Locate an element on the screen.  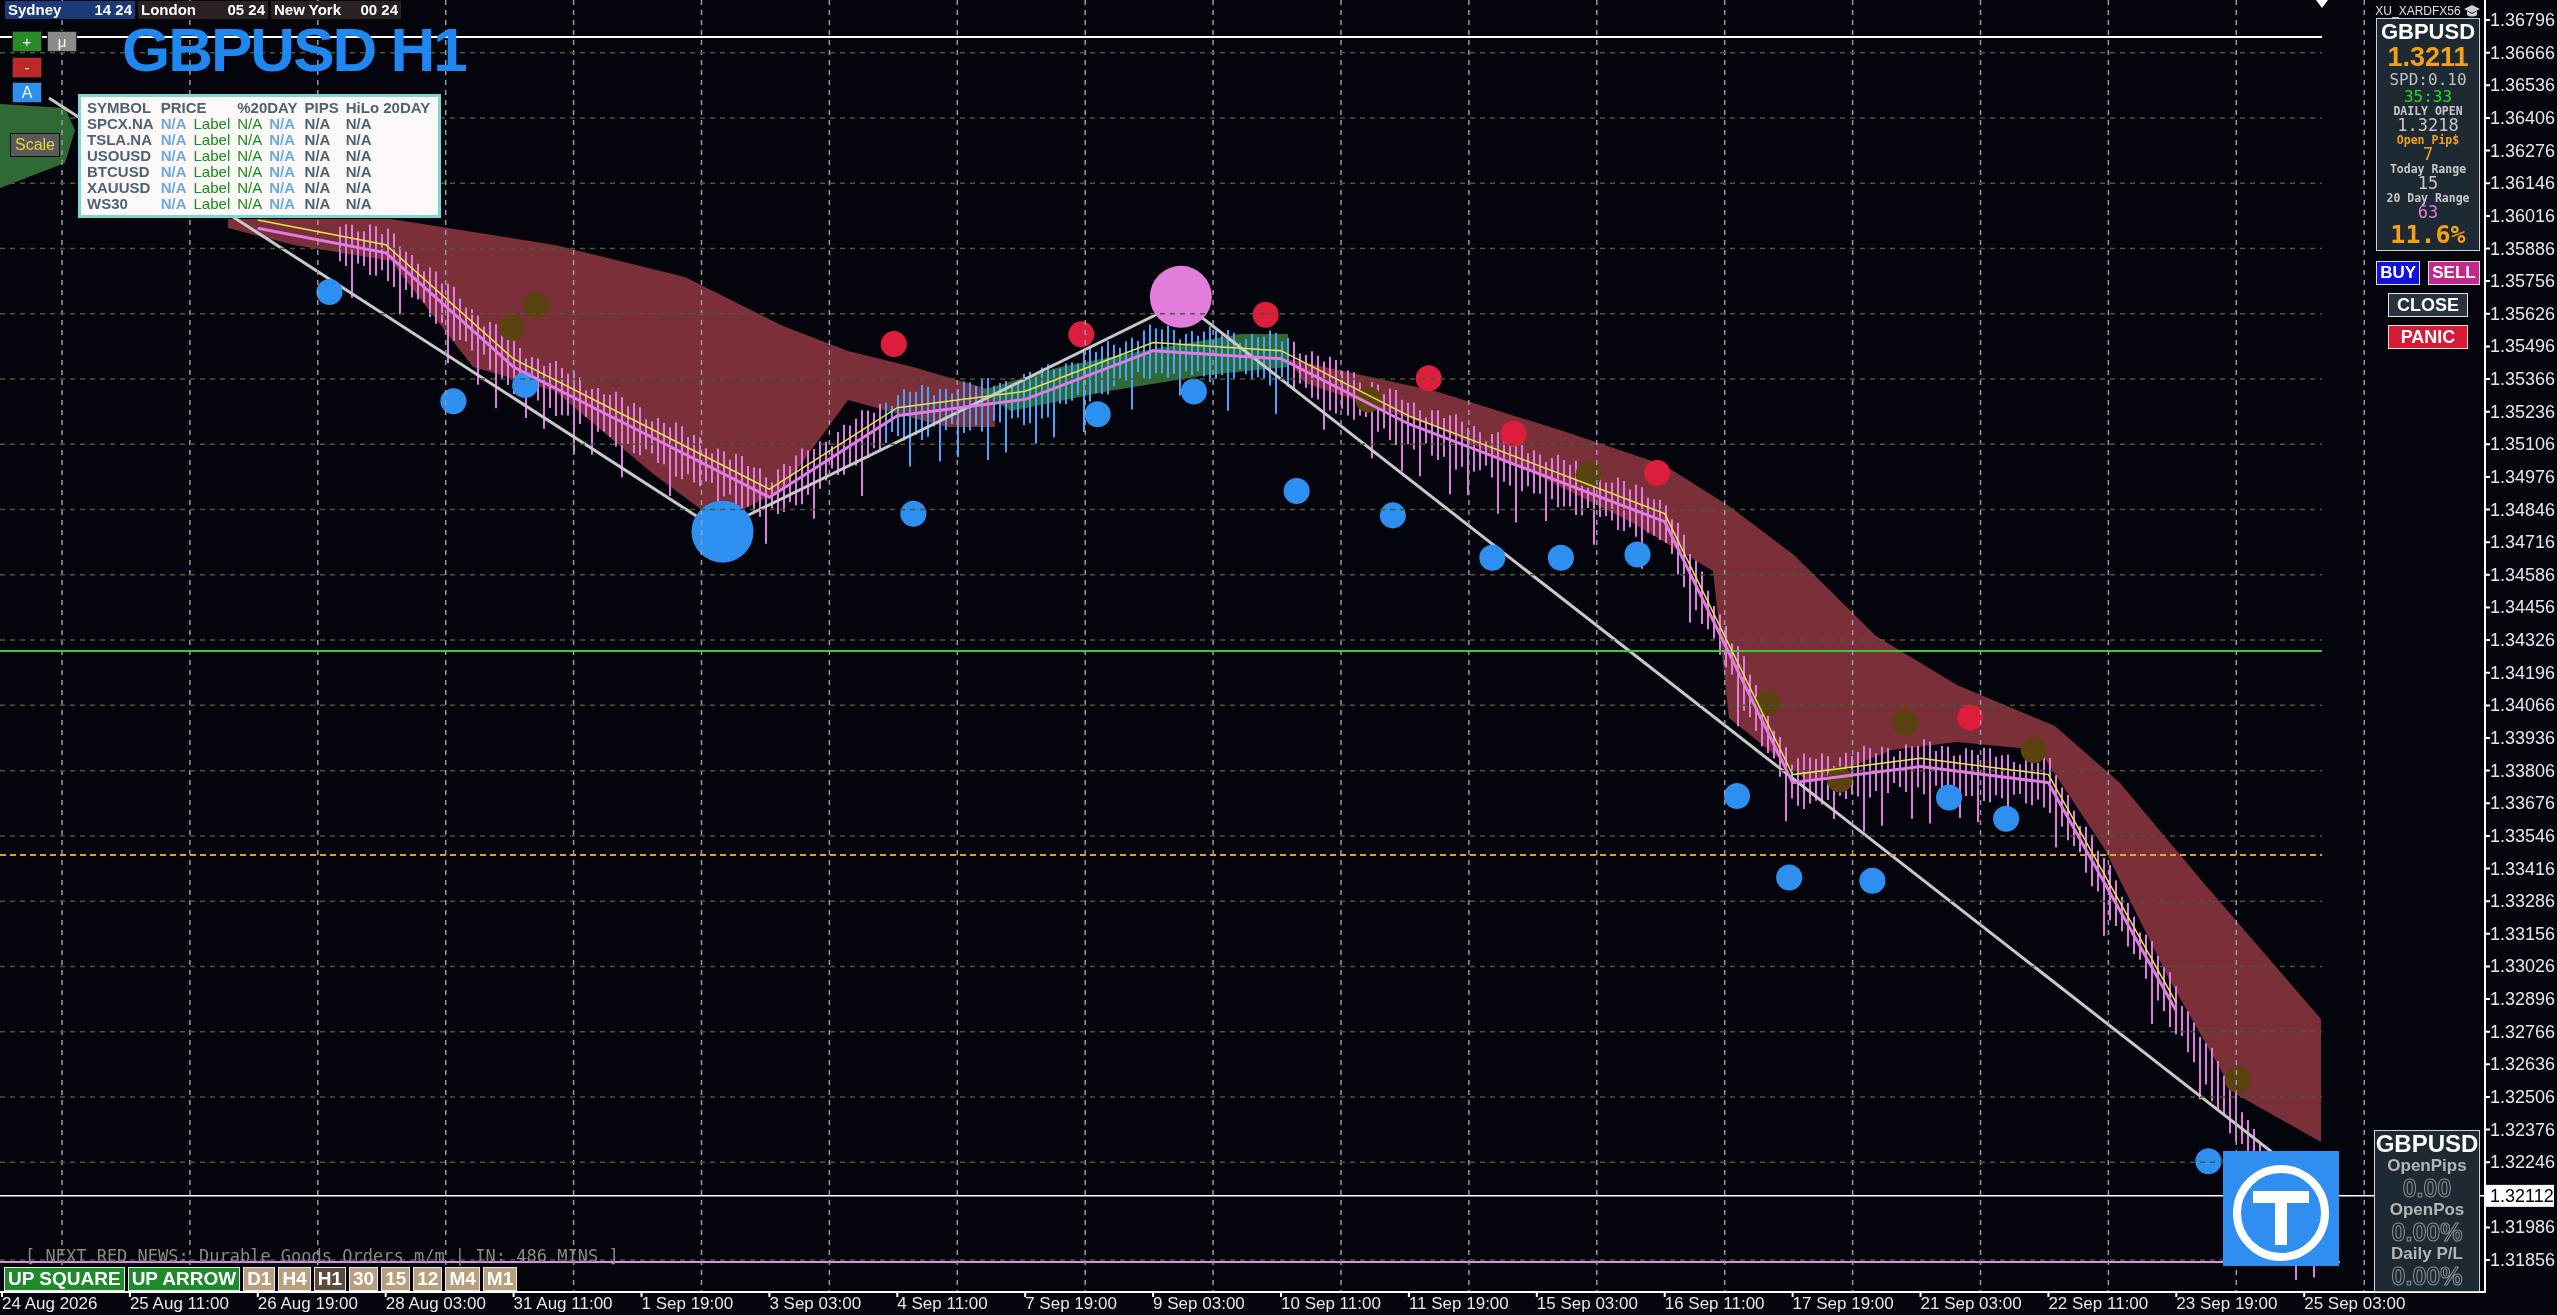
price-label: 1.34846 is located at coordinates (2523, 509).